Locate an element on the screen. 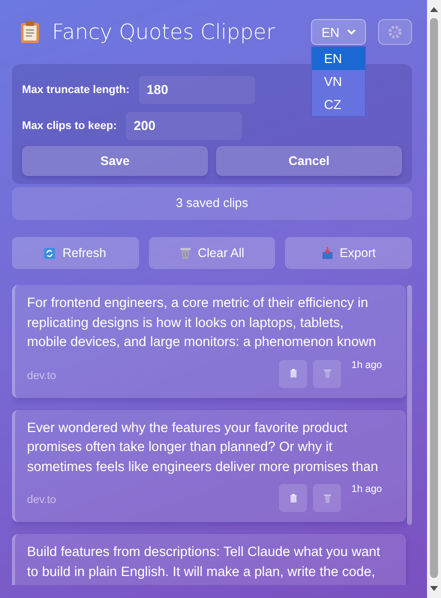 This screenshot has height=598, width=441. clip-text: Ever wondered why the features your favorite product promises often take longer than planned? Or why it sometimes feels like engineers deliver more promises than is located at coordinates (203, 447).